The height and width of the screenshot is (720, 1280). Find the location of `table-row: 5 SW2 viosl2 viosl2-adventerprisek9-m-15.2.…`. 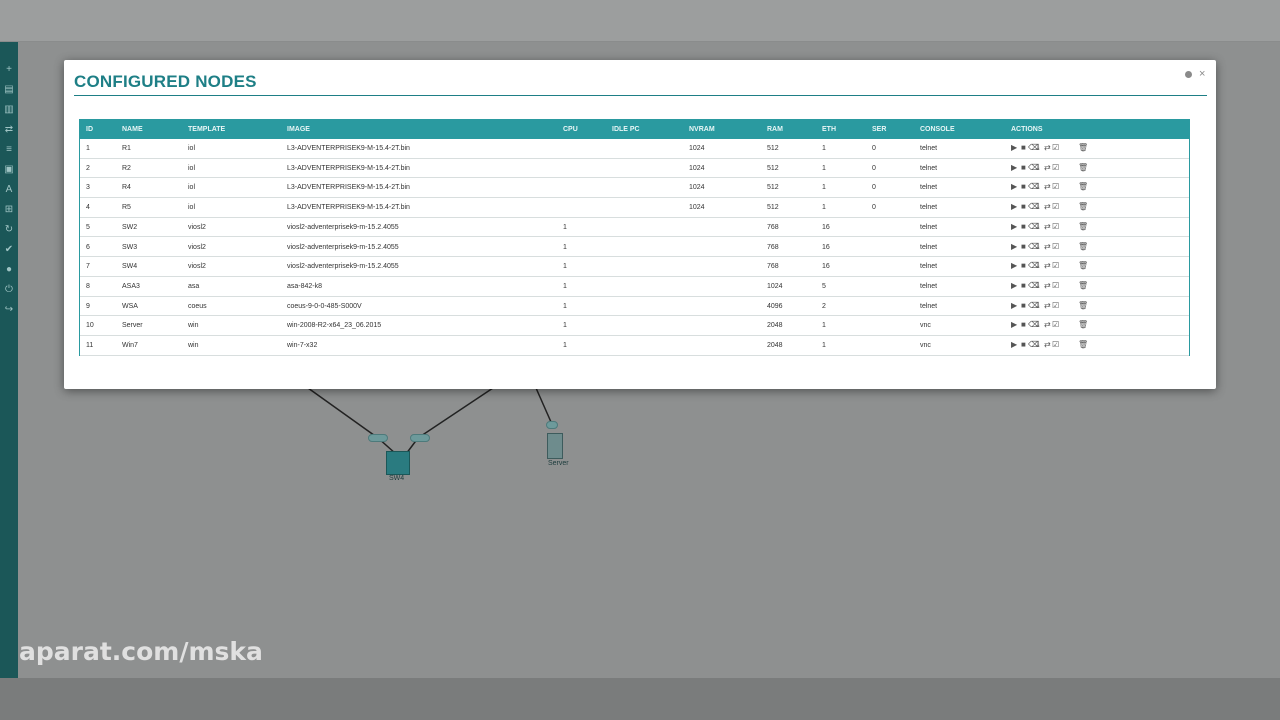

table-row: 5 SW2 viosl2 viosl2-adventerprisek9-m-15.2.… is located at coordinates (634, 228).